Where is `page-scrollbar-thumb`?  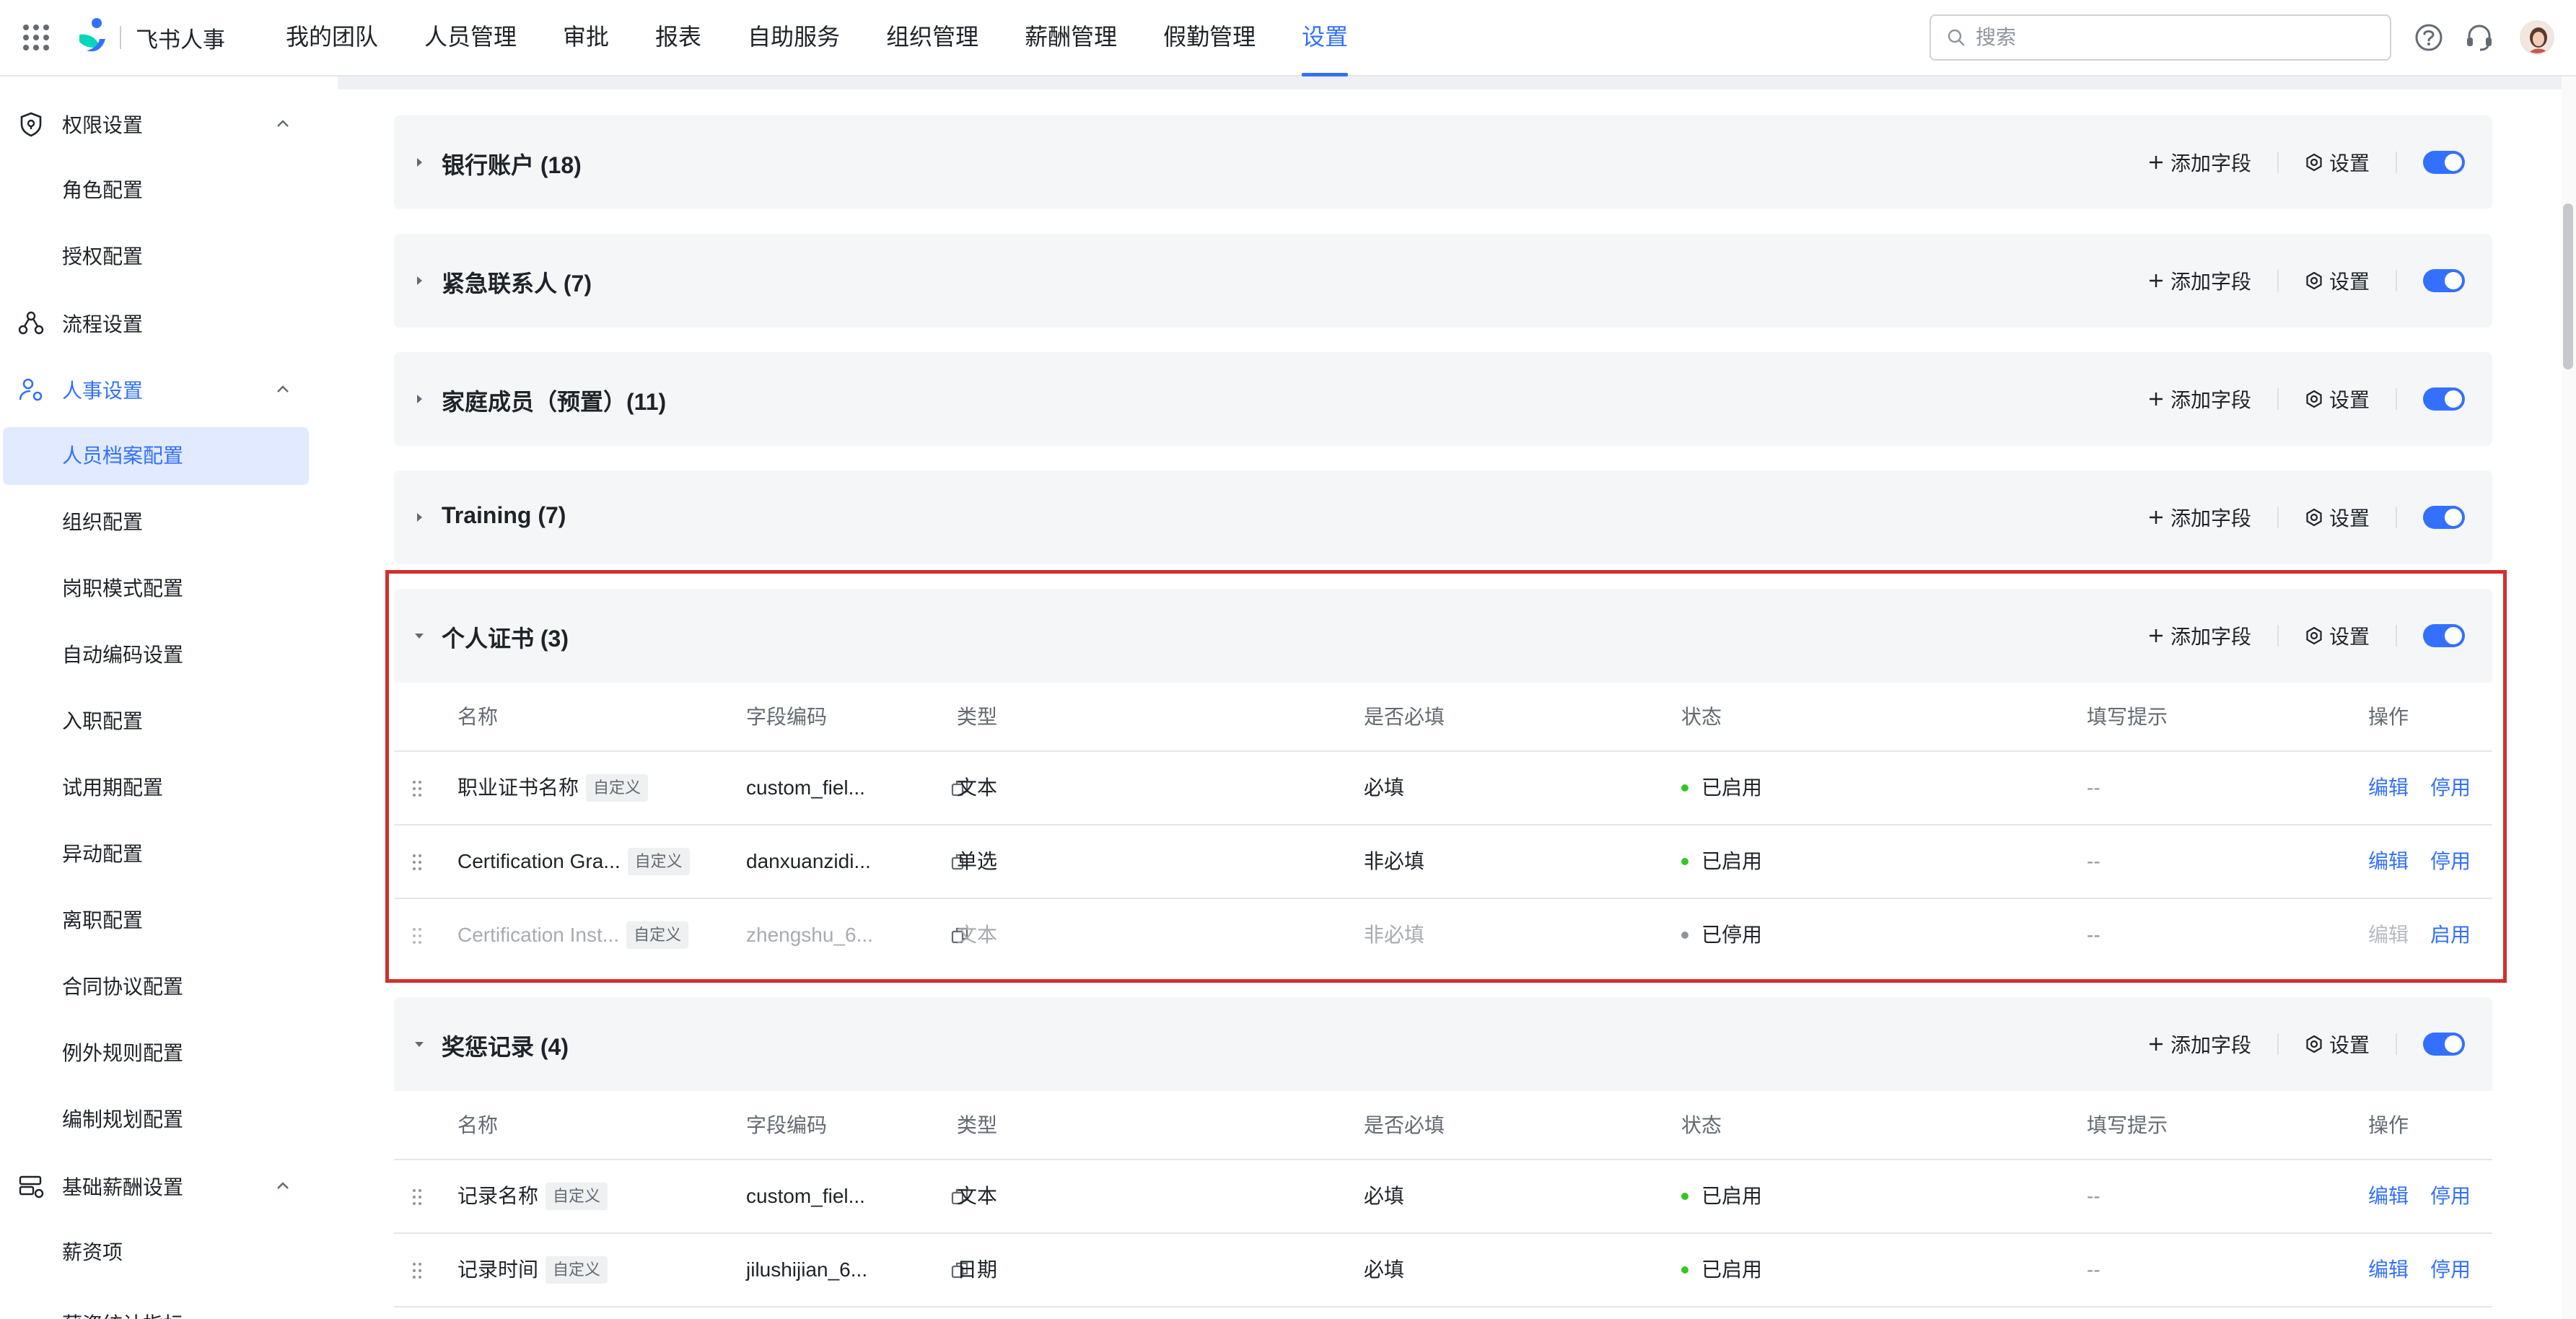
page-scrollbar-thumb is located at coordinates (2568, 286).